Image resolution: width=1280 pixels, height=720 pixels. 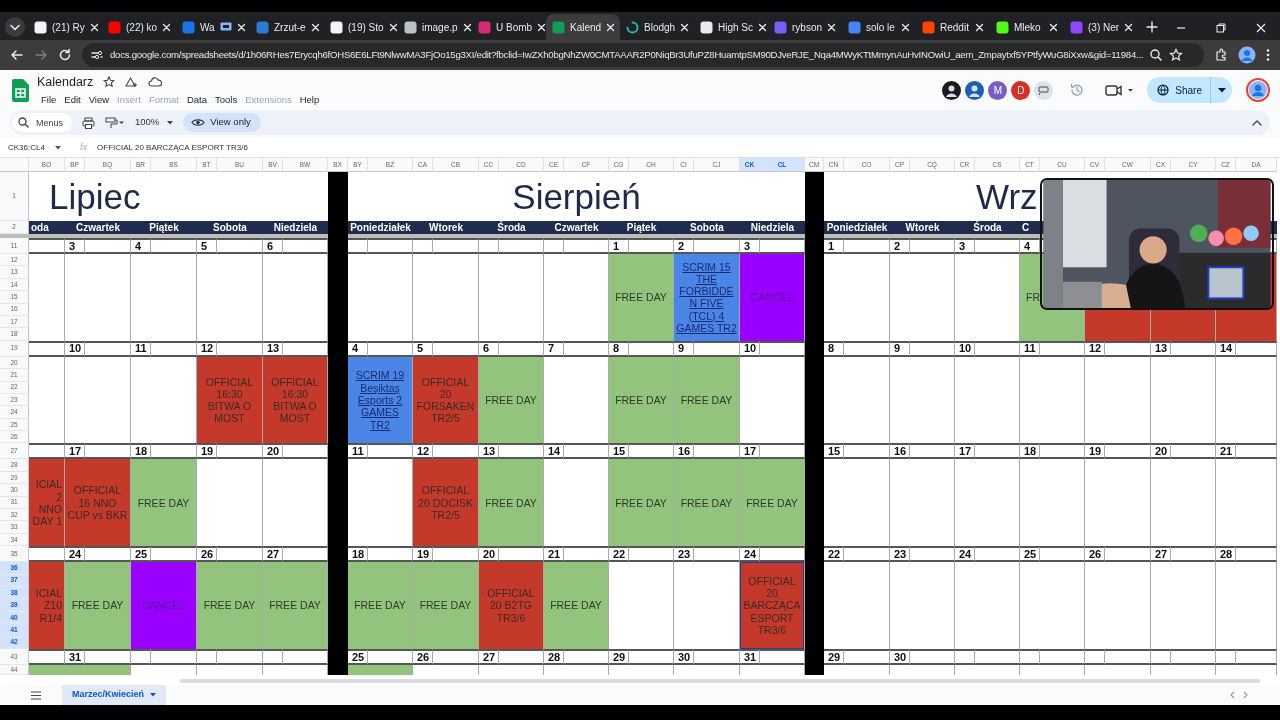 What do you see at coordinates (132, 82) in the screenshot?
I see `move-icon` at bounding box center [132, 82].